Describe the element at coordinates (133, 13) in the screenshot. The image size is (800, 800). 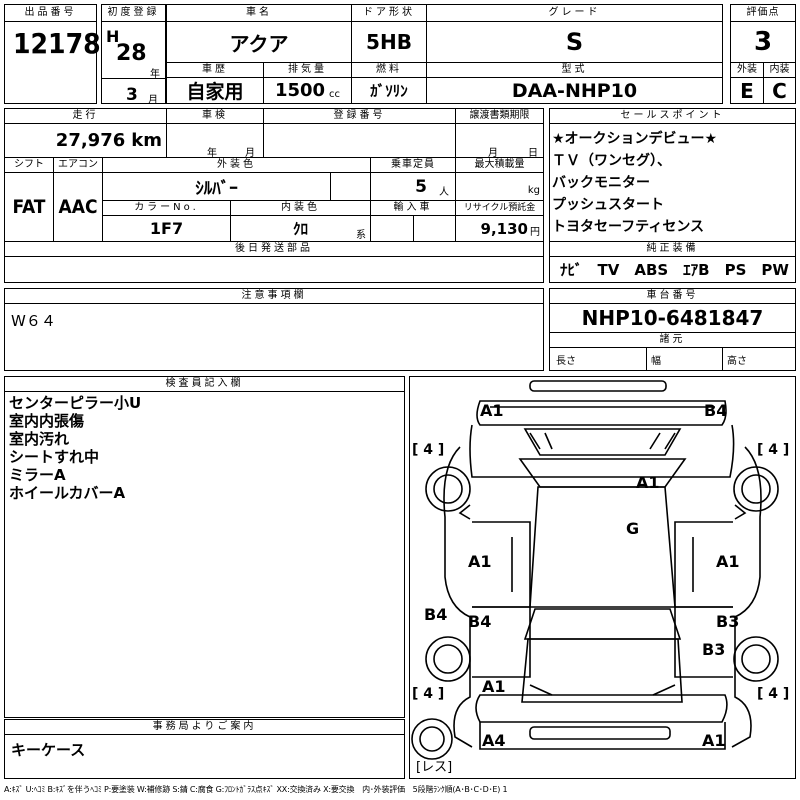
I see `first-reg-label: 初度登録` at that location.